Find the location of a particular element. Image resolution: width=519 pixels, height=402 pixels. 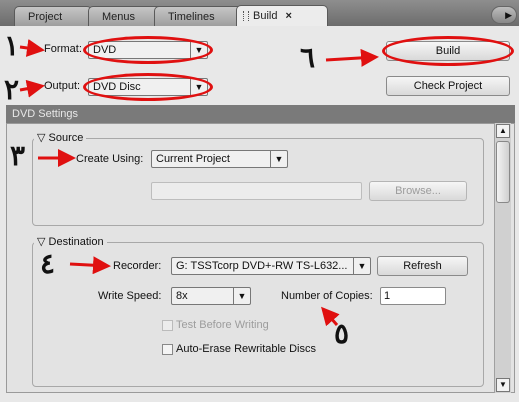

annotation-2: ٢ is located at coordinates (12, 89).